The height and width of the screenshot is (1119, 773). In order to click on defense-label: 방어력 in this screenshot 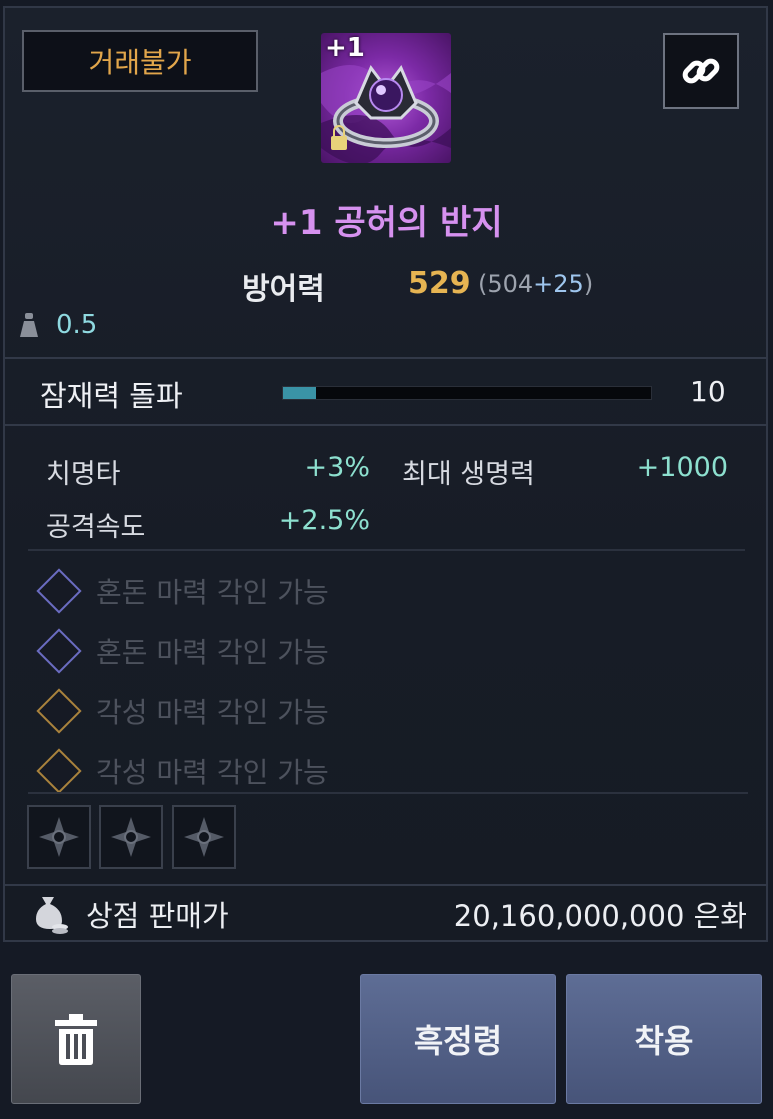, I will do `click(283, 289)`.